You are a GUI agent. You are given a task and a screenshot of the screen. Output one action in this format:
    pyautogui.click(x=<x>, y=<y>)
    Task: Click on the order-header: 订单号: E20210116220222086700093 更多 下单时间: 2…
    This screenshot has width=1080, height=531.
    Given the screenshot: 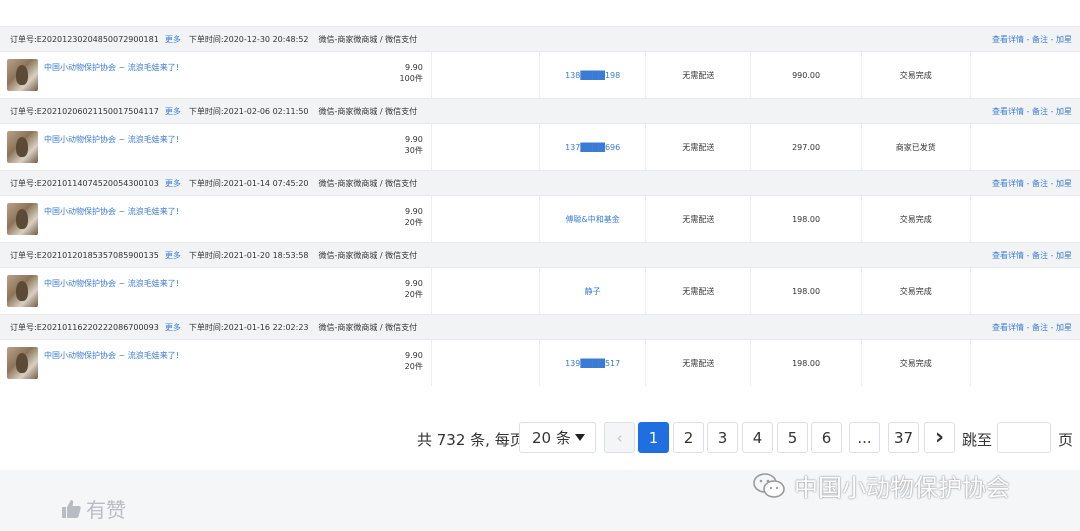 What is the action you would take?
    pyautogui.click(x=540, y=327)
    